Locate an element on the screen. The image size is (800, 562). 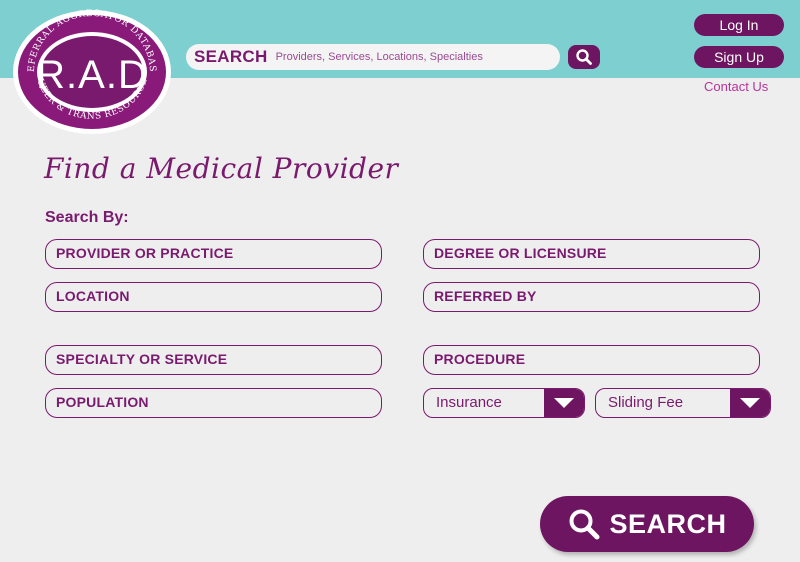
page-title: Find a Medical Provider is located at coordinates (221, 168).